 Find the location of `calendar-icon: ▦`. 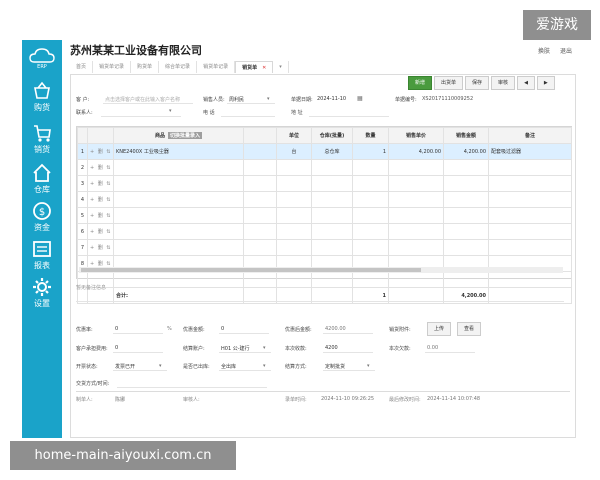

calendar-icon: ▦ is located at coordinates (360, 98).